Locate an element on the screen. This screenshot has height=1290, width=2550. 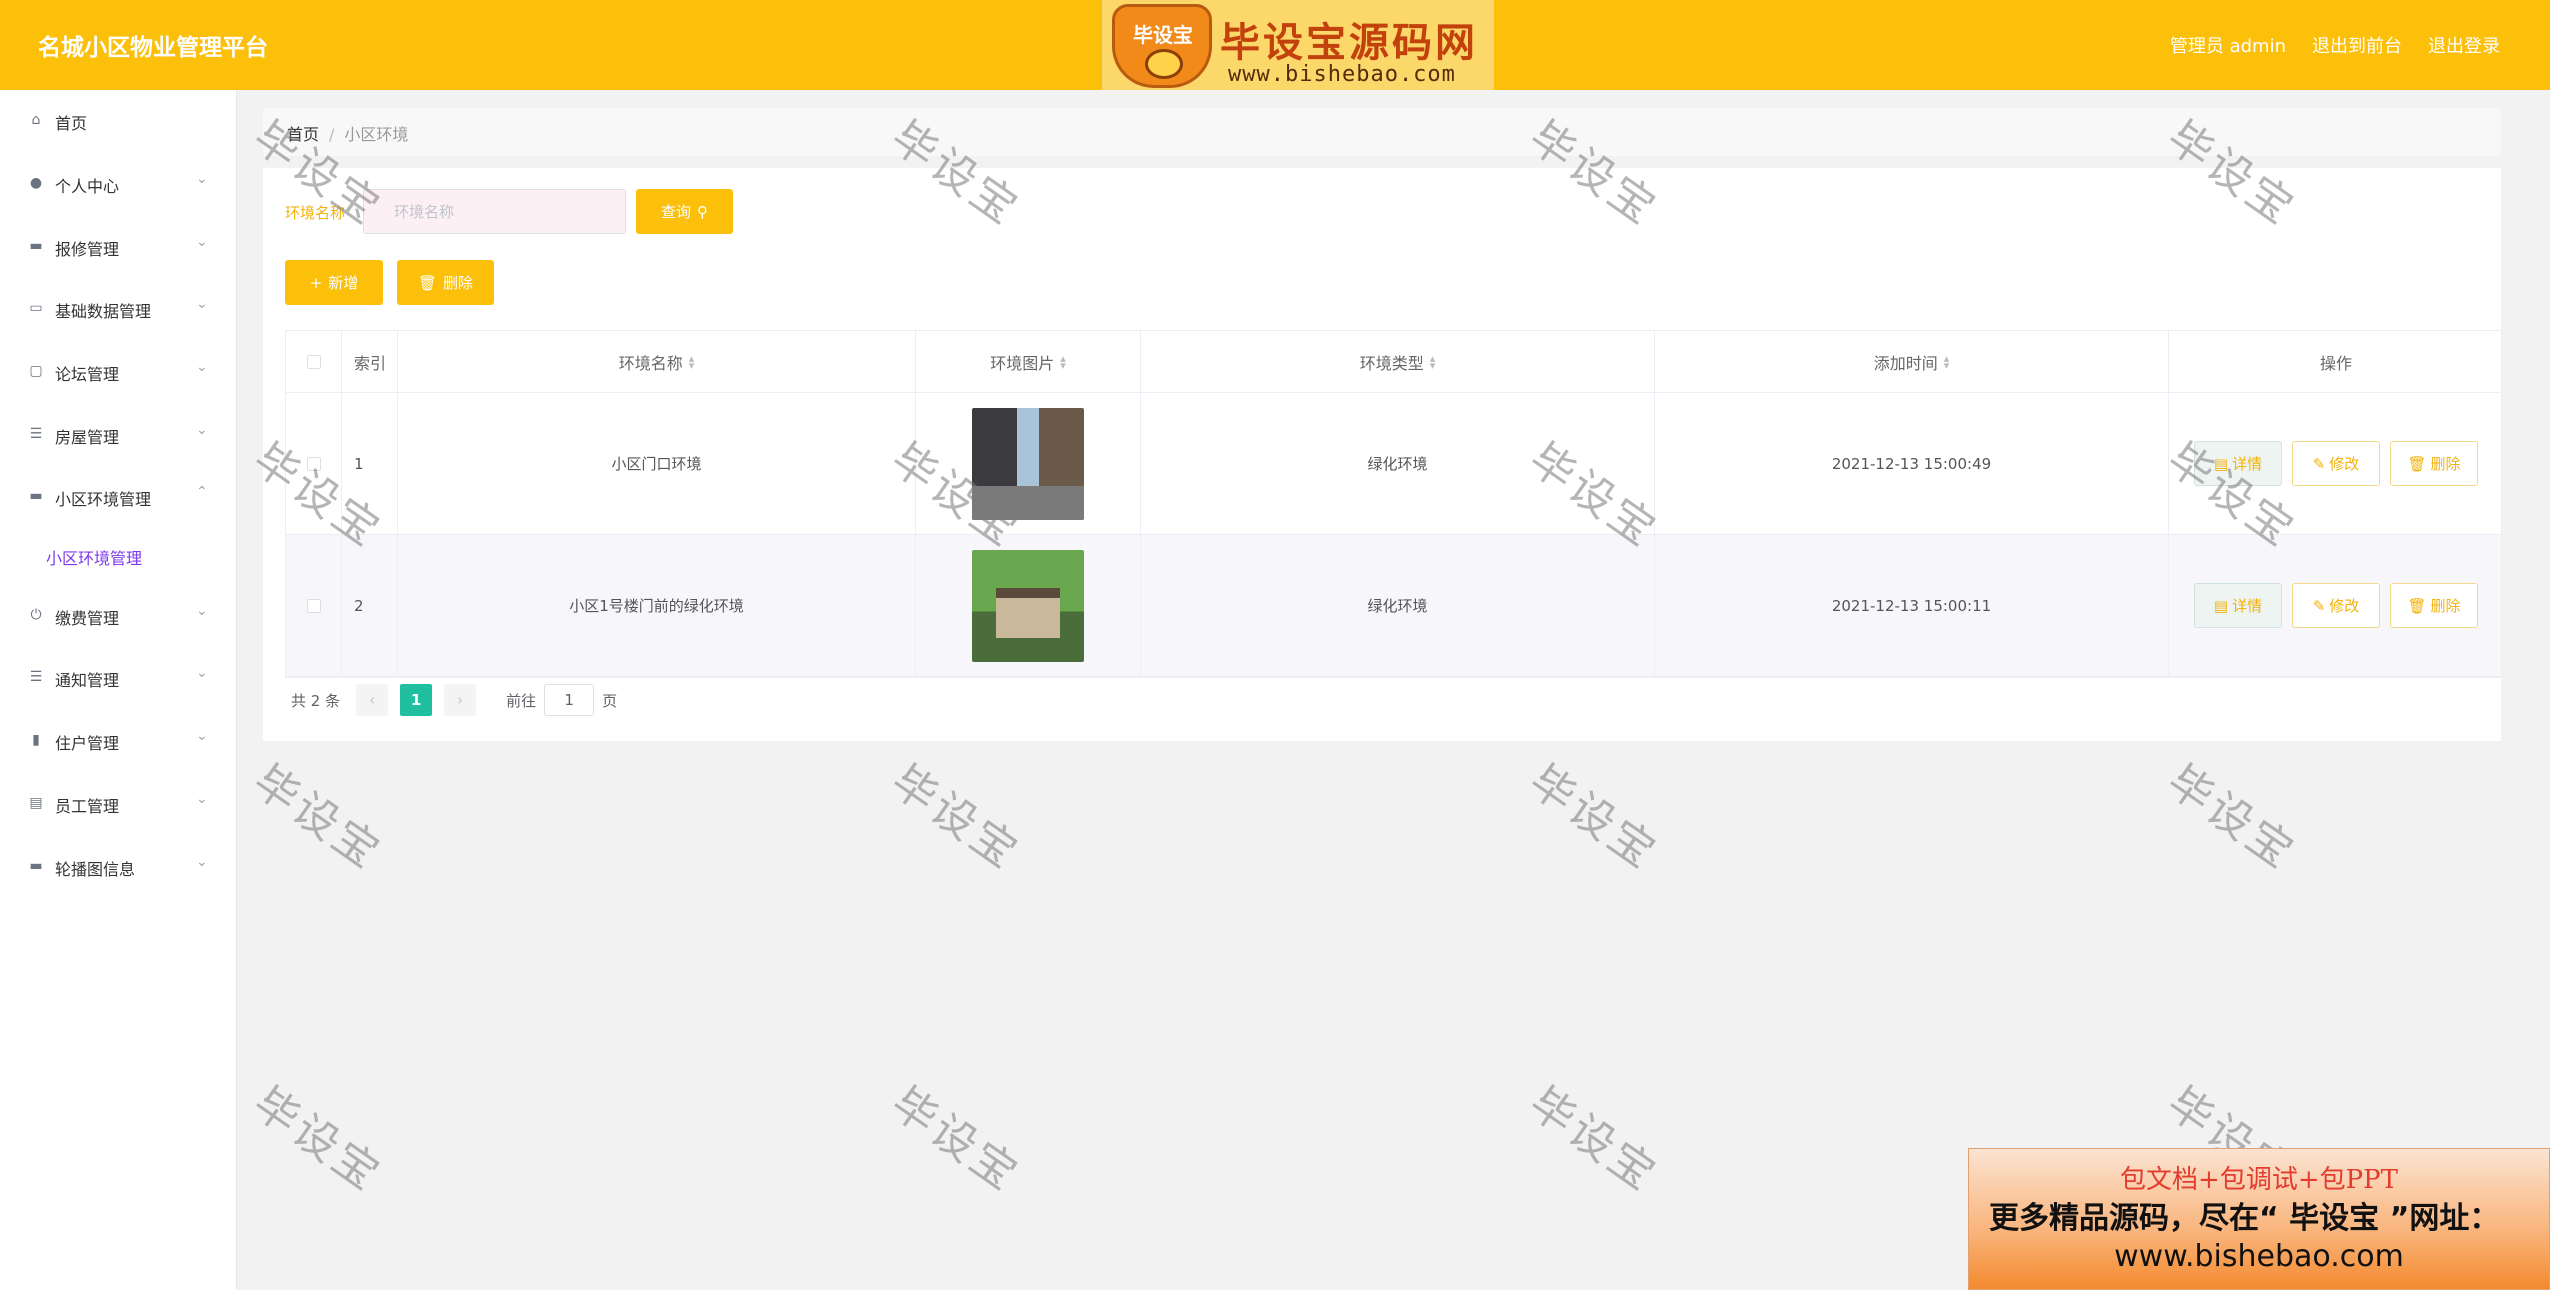
header-ops: 操作 is located at coordinates (2335, 363).